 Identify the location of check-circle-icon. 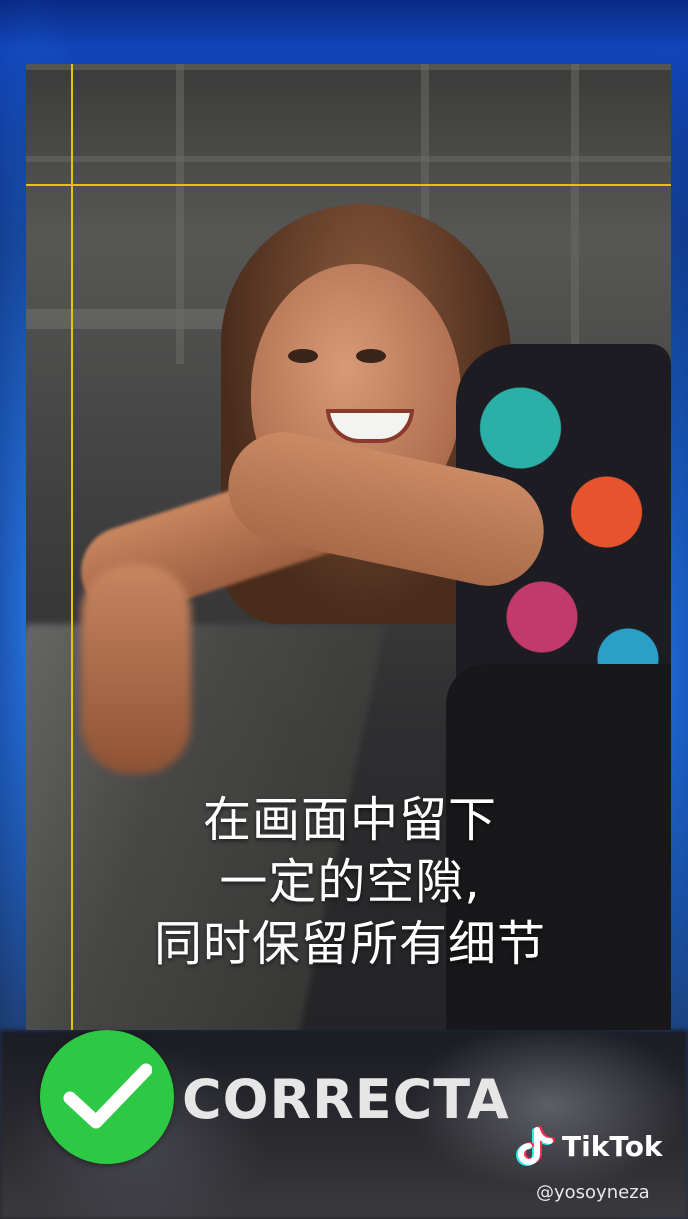
(107, 1097).